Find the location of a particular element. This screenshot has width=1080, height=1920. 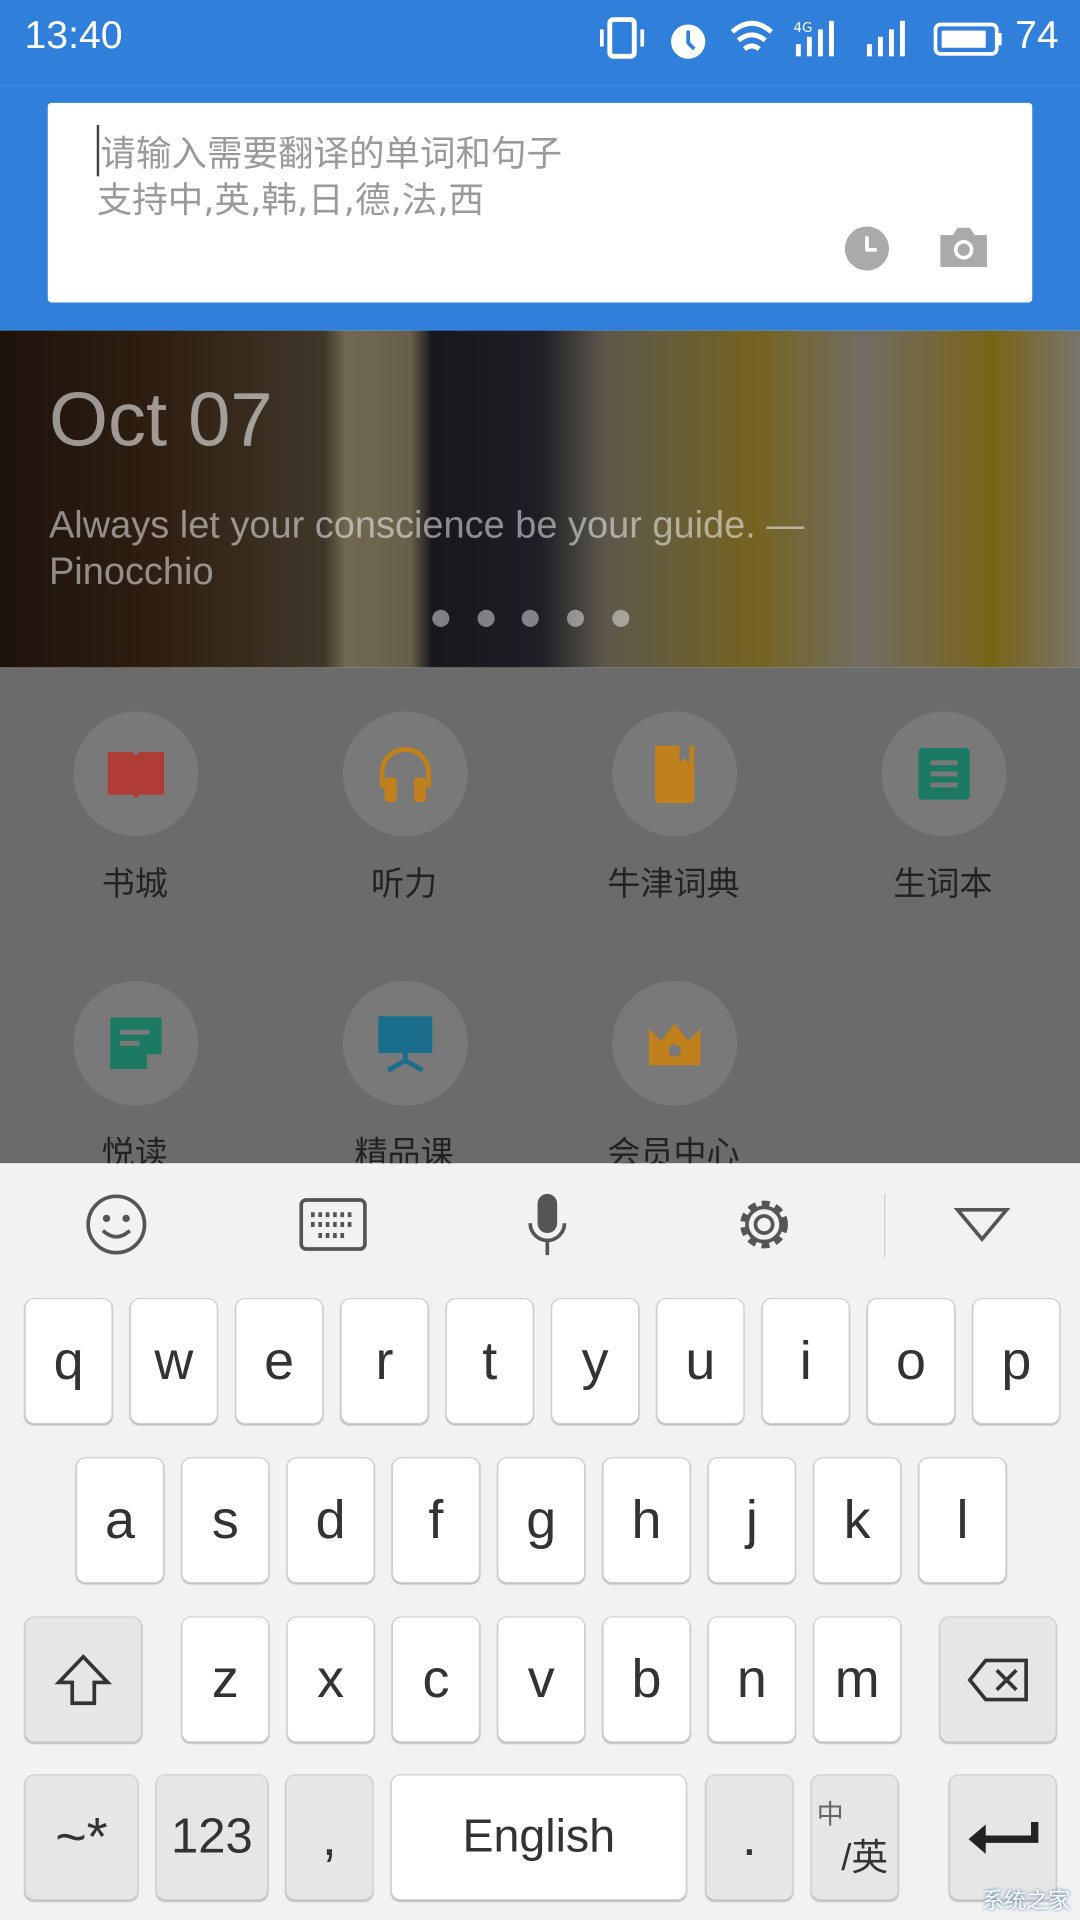

emoji-button is located at coordinates (116, 1224).